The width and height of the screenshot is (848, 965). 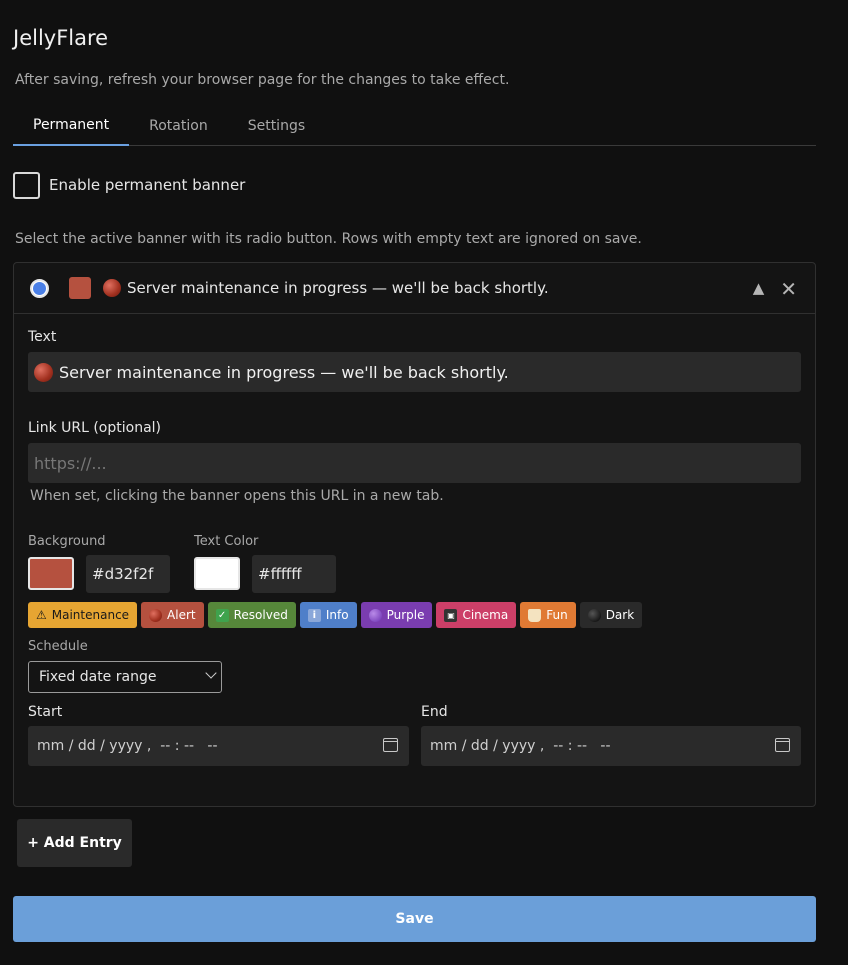 I want to click on radio-selected-dot, so click(x=39, y=288).